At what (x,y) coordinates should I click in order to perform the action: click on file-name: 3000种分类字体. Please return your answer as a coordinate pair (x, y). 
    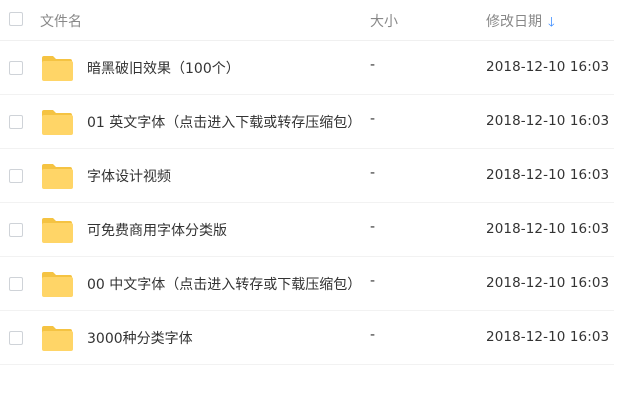
    Looking at the image, I should click on (140, 338).